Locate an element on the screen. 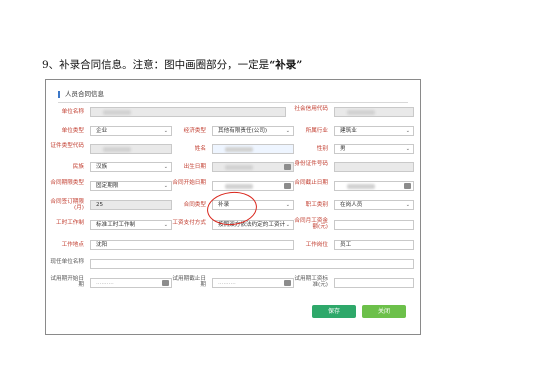  monthly-salary-input is located at coordinates (374, 225).